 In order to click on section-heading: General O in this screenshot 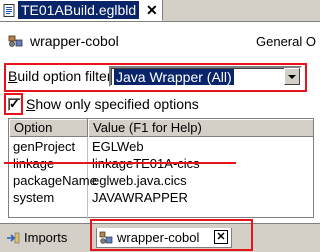, I will do `click(286, 41)`.